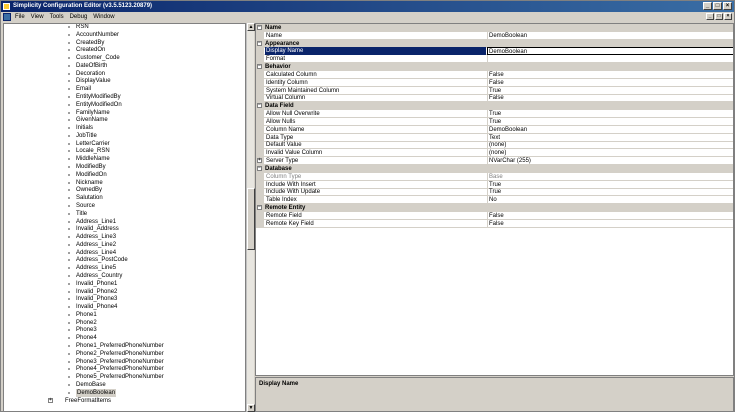  I want to click on category-header: − Database, so click(494, 168).